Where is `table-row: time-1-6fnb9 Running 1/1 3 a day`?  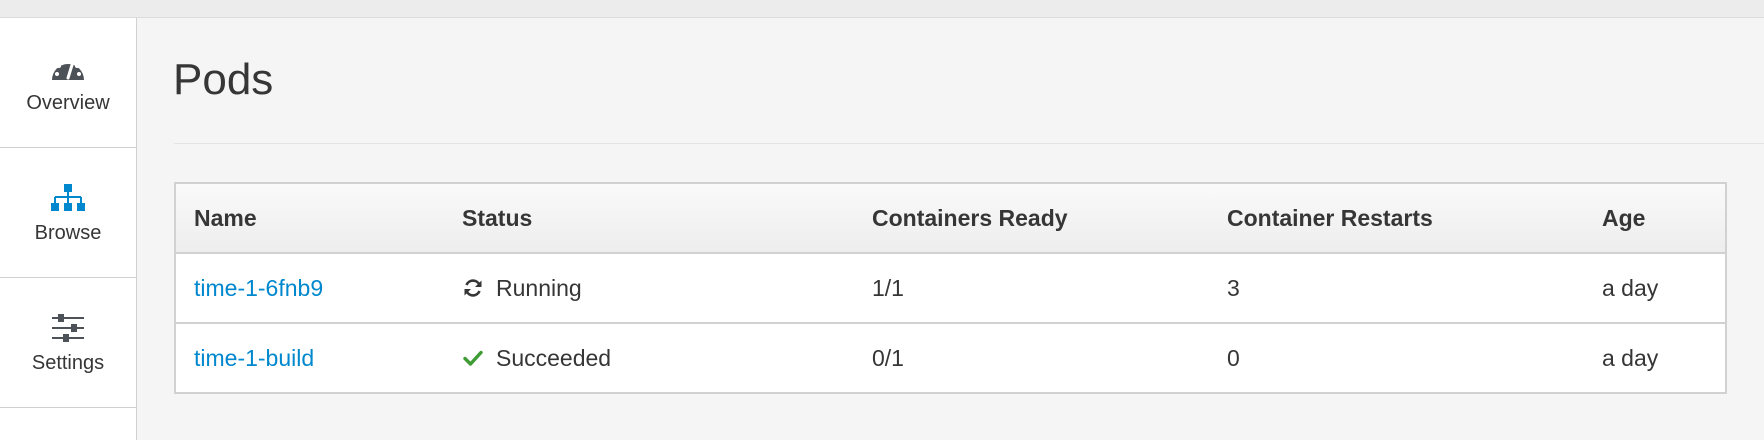
table-row: time-1-6fnb9 Running 1/1 3 a day is located at coordinates (950, 288).